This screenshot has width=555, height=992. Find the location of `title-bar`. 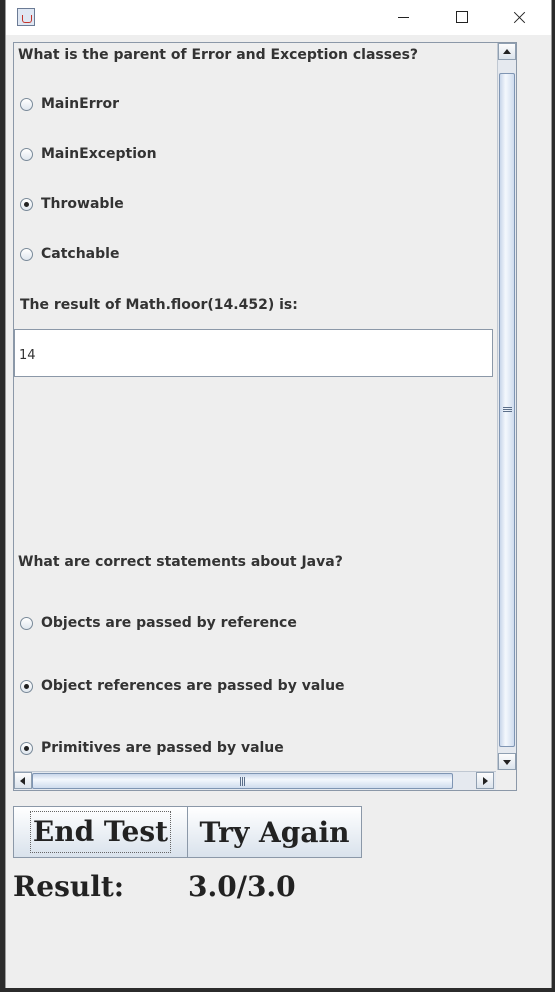

title-bar is located at coordinates (278, 17).